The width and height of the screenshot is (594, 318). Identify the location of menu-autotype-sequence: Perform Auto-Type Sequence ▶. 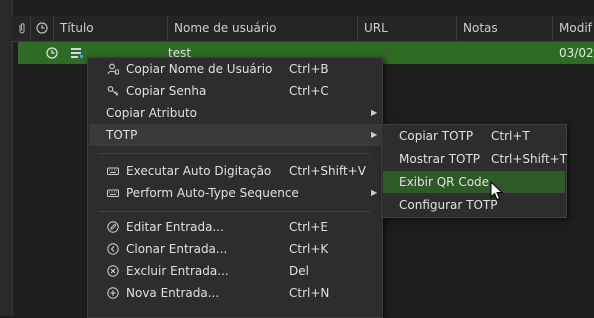
(235, 193).